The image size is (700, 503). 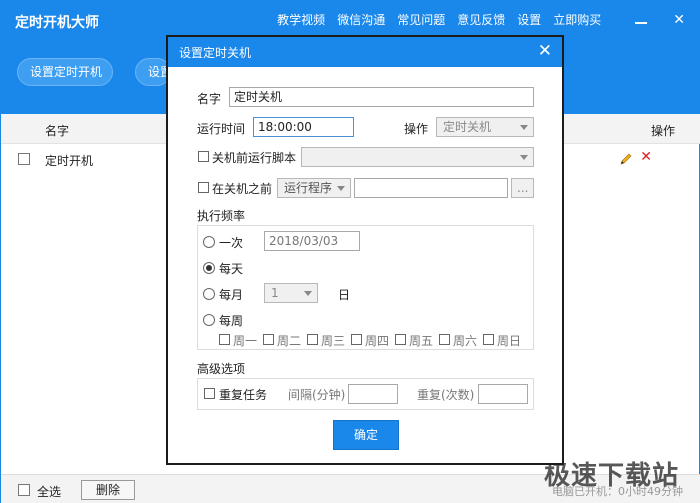 I want to click on once-label: 一次, so click(x=231, y=243).